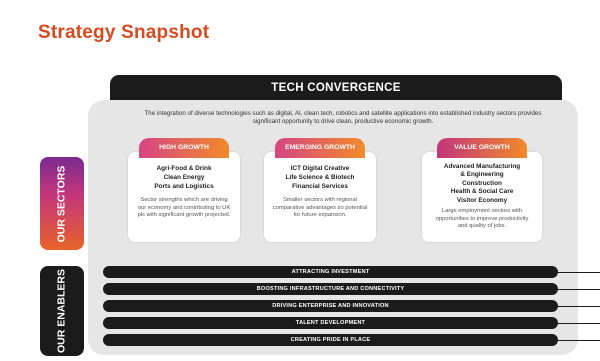  I want to click on our-sectors-label: OUR SECTORS, so click(62, 203).